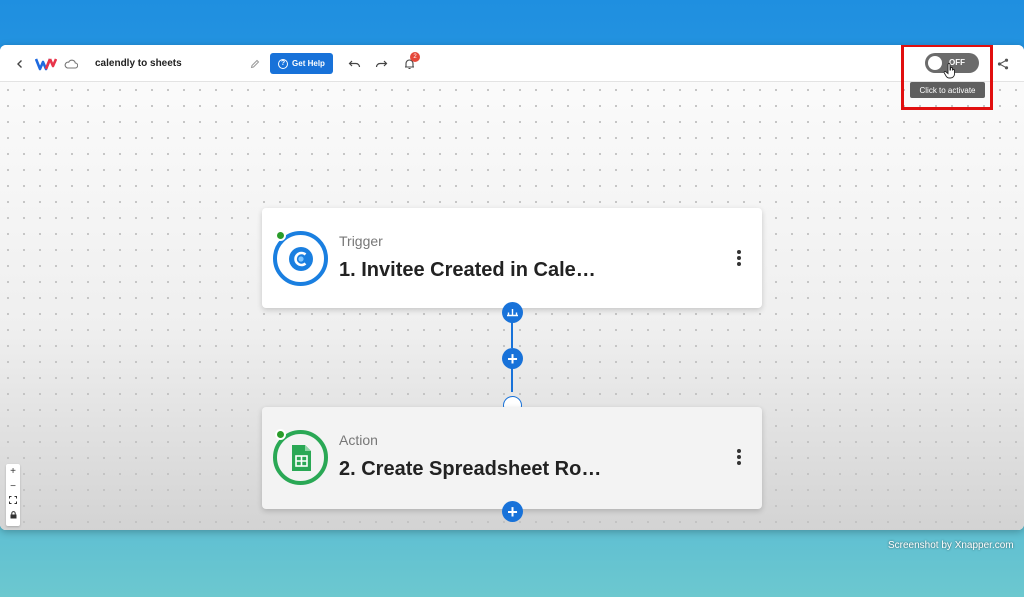  Describe the element at coordinates (409, 63) in the screenshot. I see `notifications-button` at that location.